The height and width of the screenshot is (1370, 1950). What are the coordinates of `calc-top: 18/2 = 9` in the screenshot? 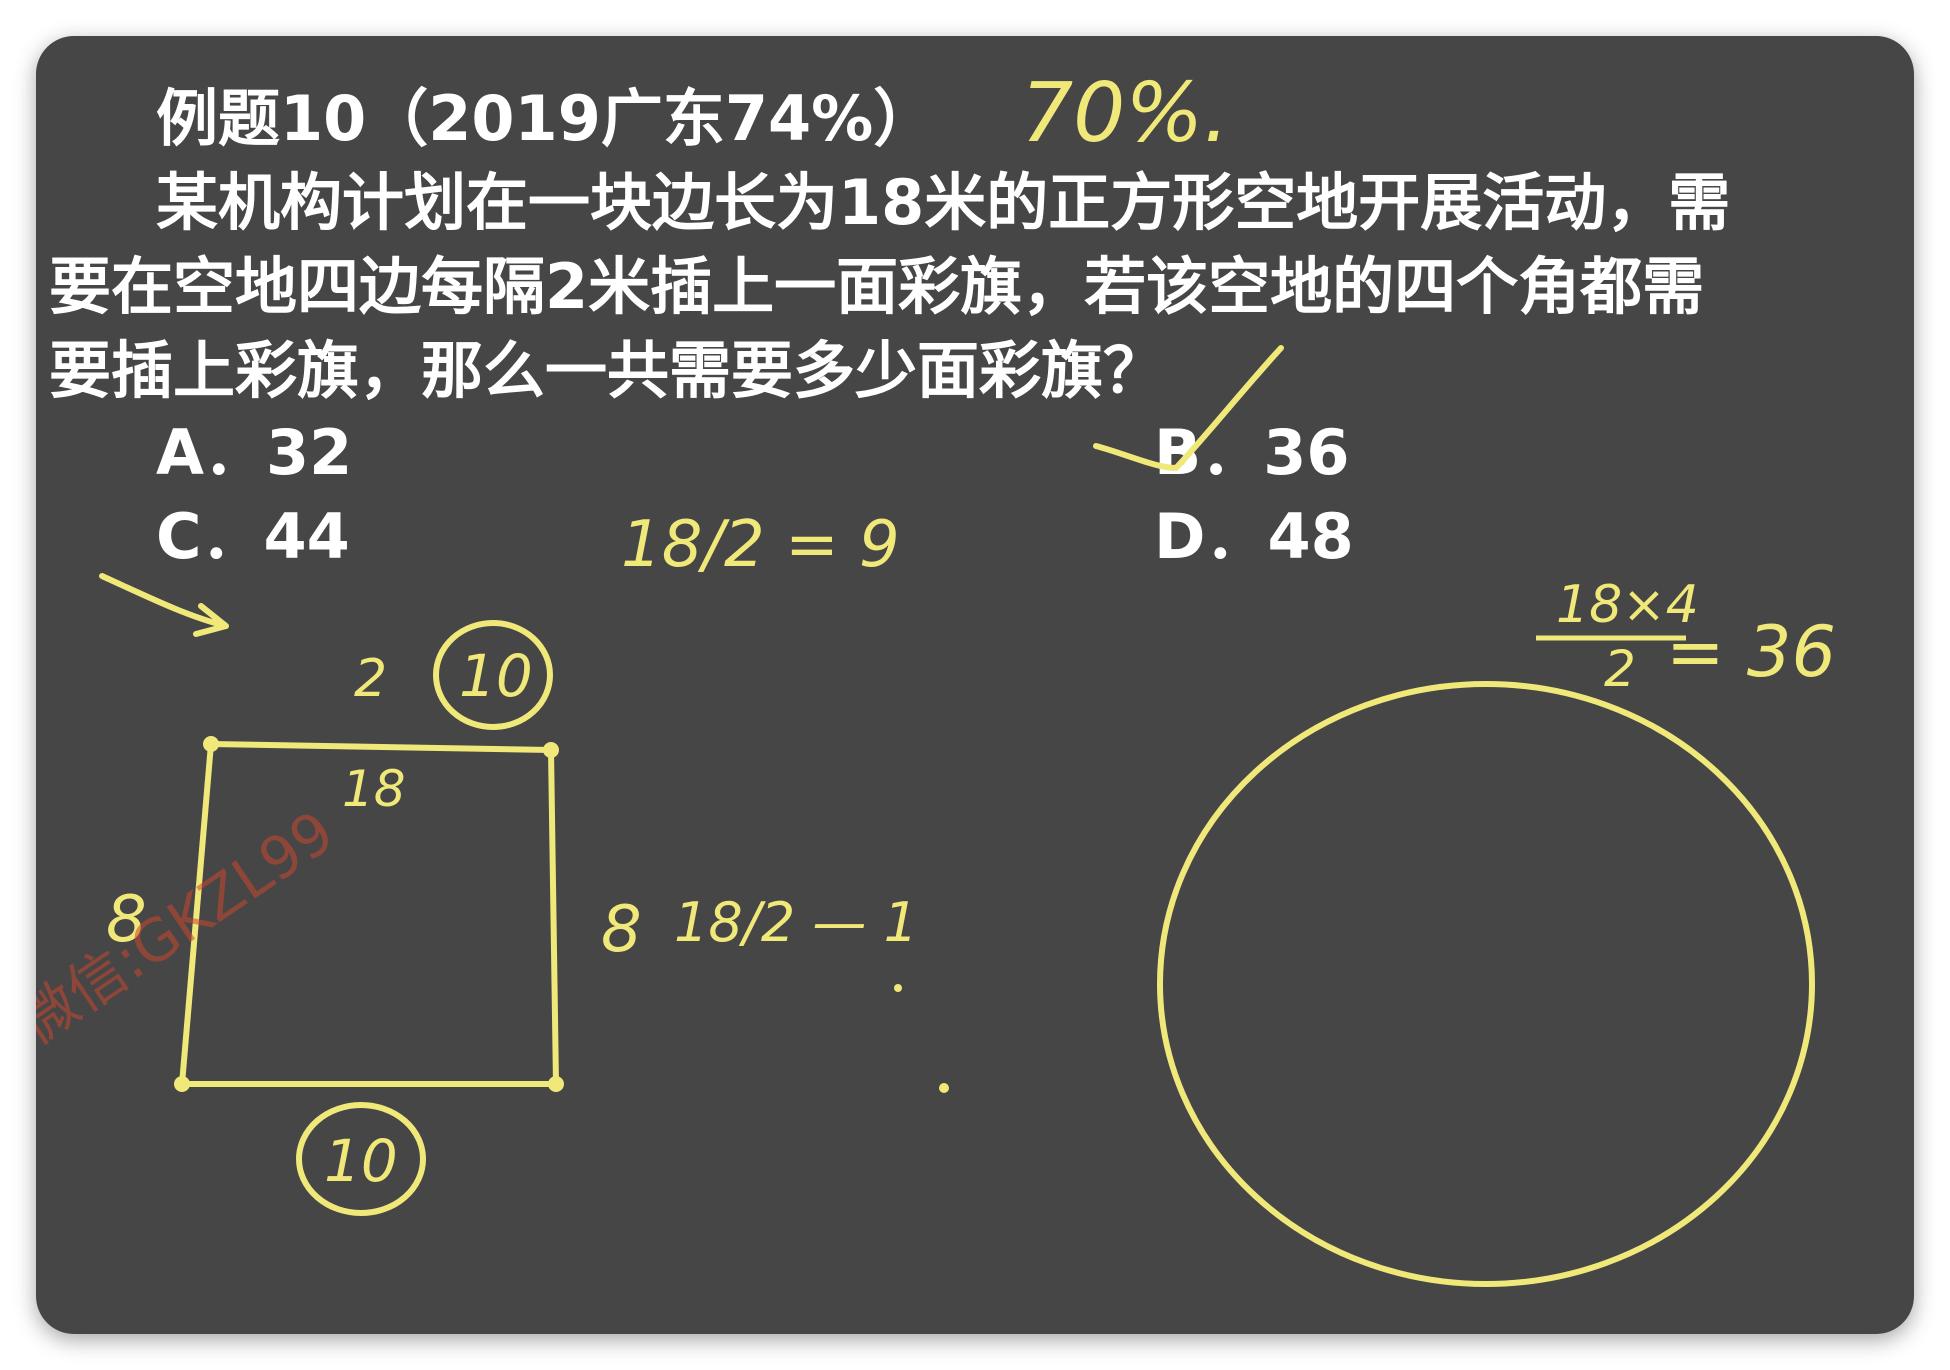 It's located at (760, 545).